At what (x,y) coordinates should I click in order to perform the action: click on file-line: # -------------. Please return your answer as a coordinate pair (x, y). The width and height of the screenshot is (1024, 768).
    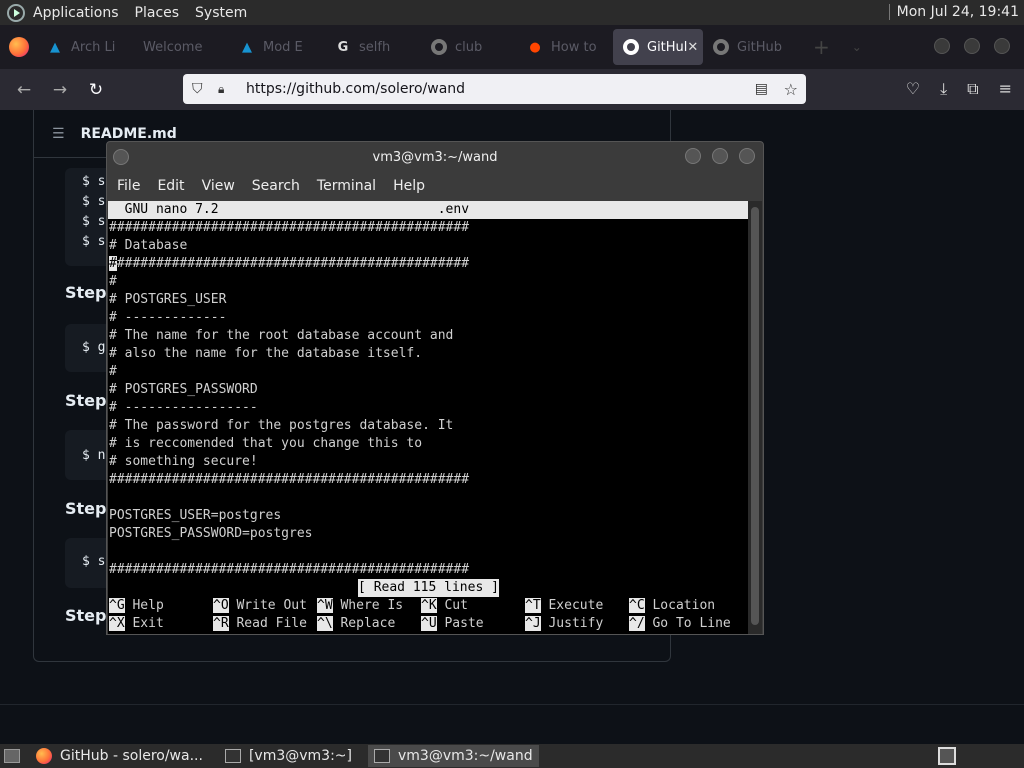
    Looking at the image, I should click on (168, 317).